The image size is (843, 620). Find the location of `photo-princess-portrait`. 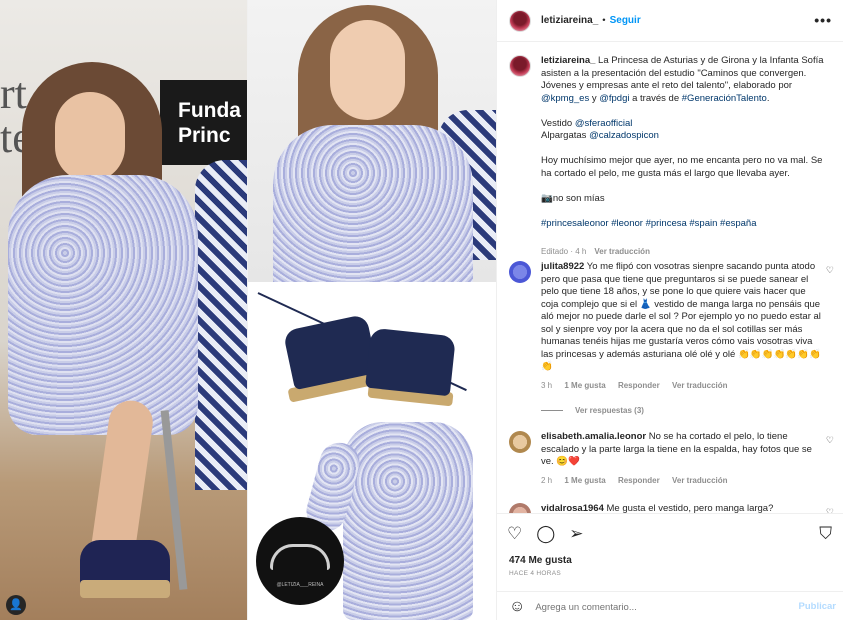

photo-princess-portrait is located at coordinates (372, 141).